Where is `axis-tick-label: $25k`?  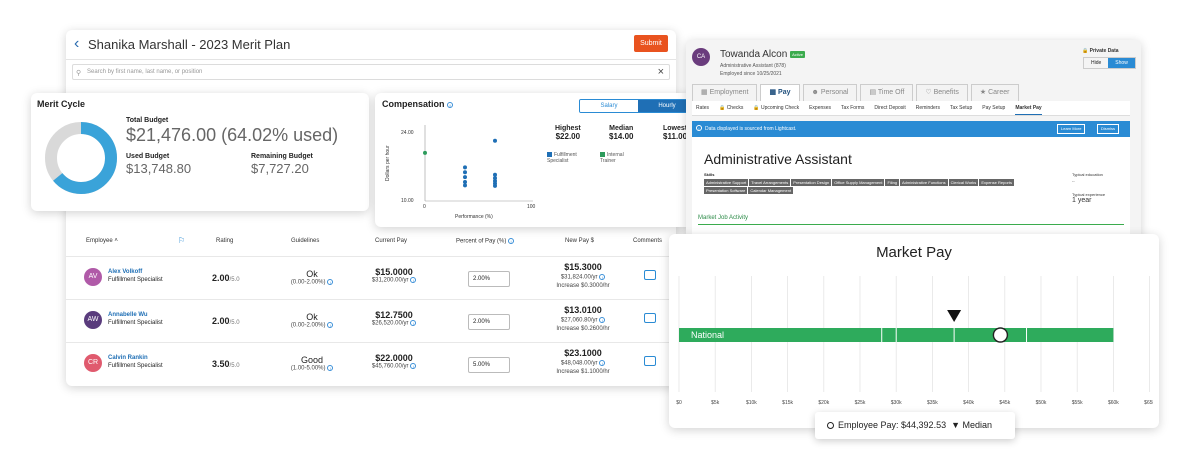 axis-tick-label: $25k is located at coordinates (860, 403).